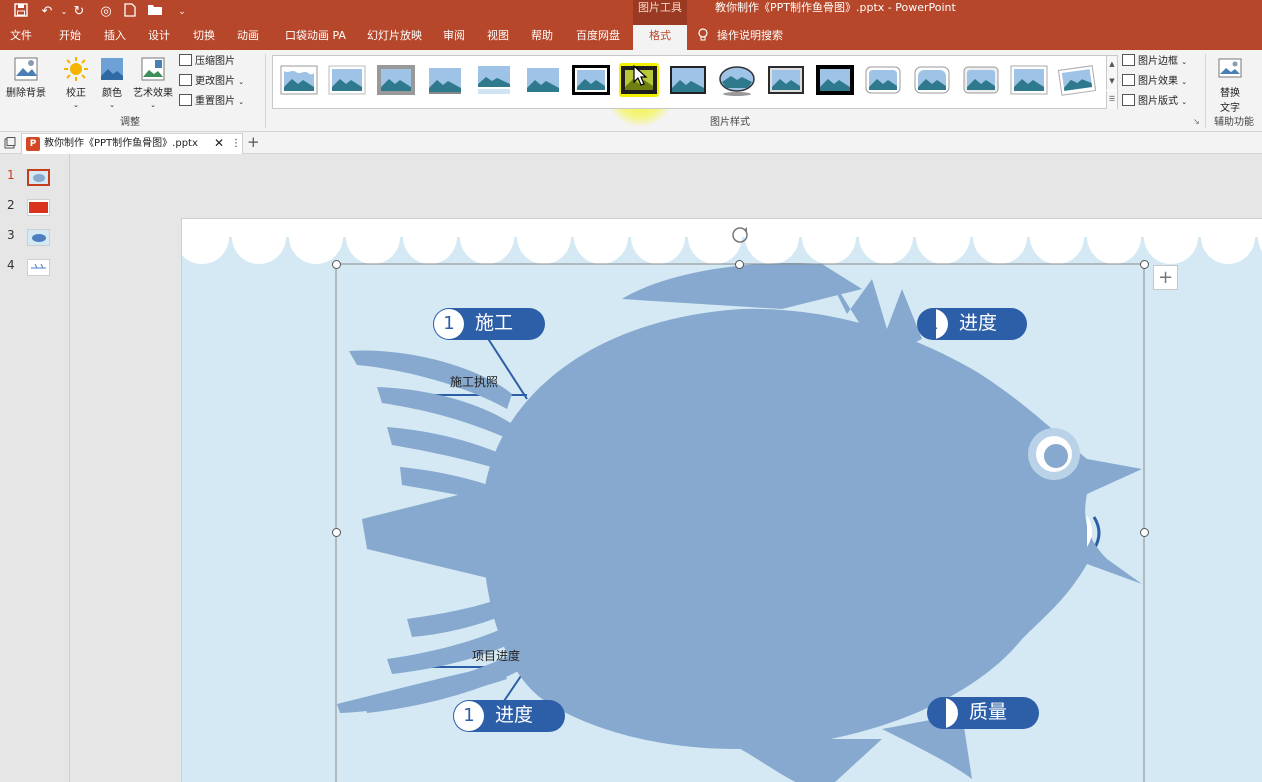 This screenshot has width=1262, height=782. What do you see at coordinates (1111, 100) in the screenshot?
I see `gallery-more-button: ☰` at bounding box center [1111, 100].